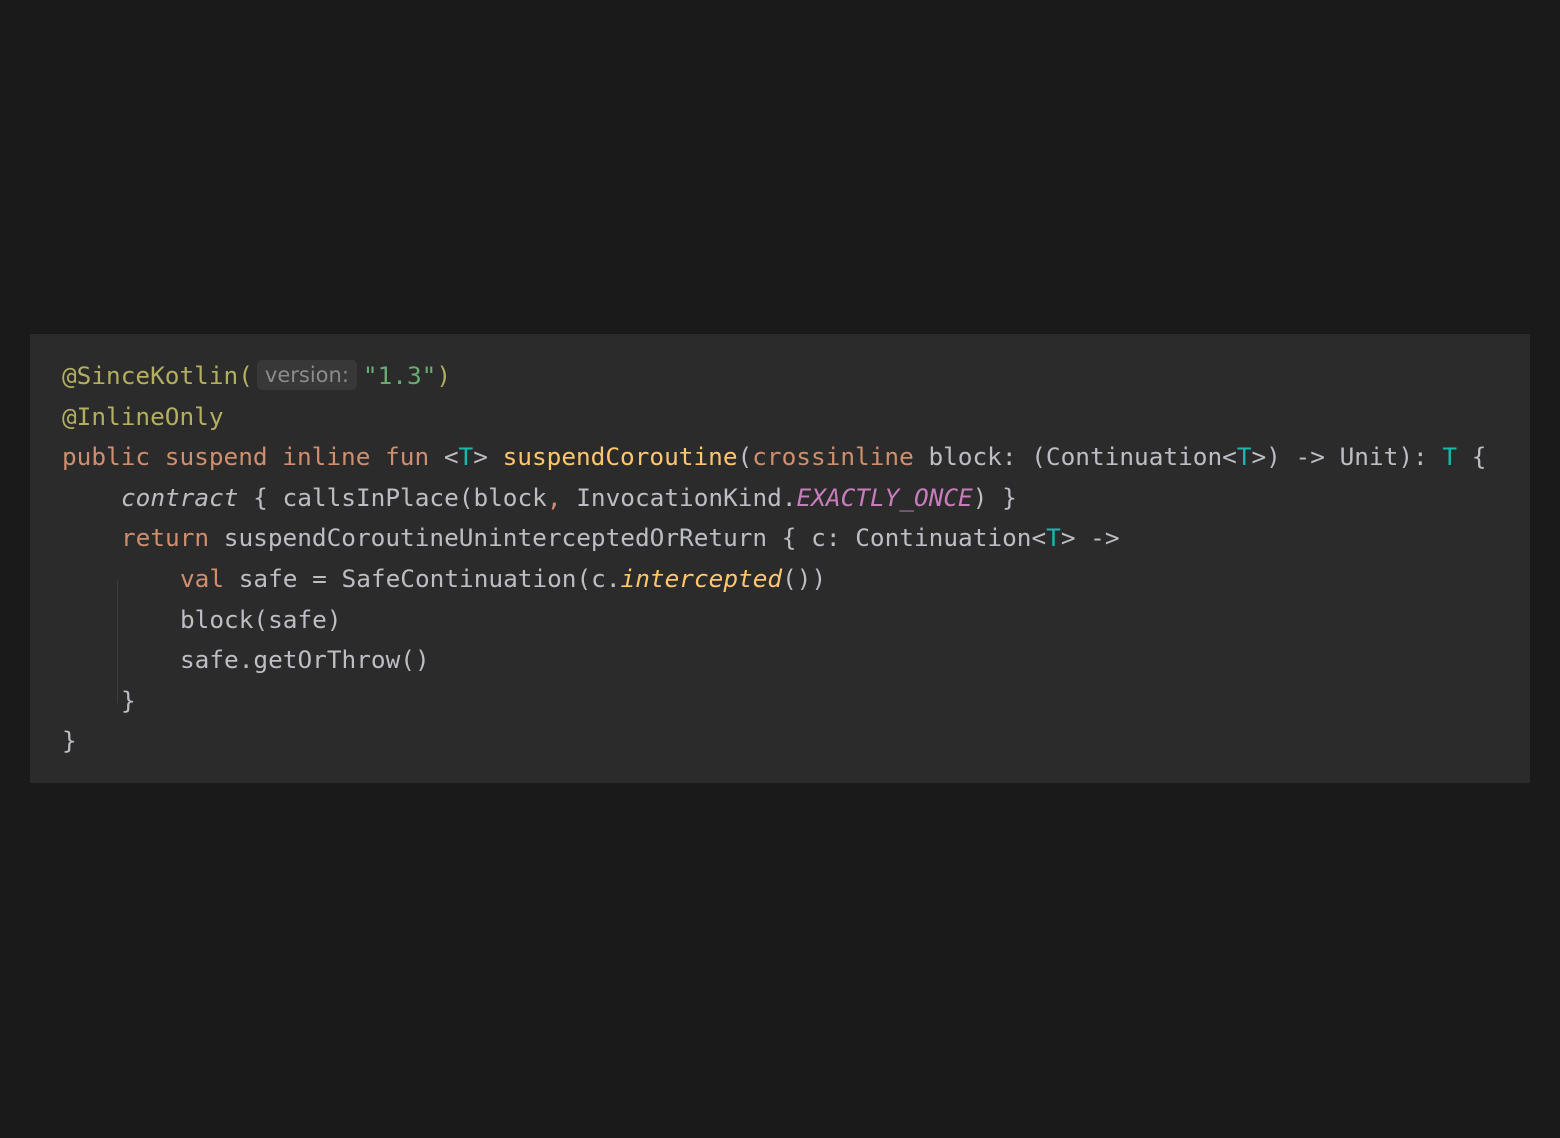 This screenshot has height=1138, width=1560. I want to click on brace-token: {, so click(1479, 457).